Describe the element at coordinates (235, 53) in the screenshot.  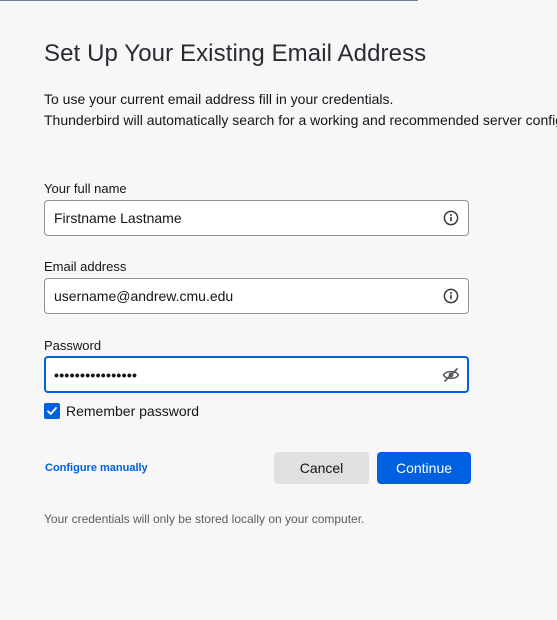
I see `page-title: Set Up Your Existing Email Address` at that location.